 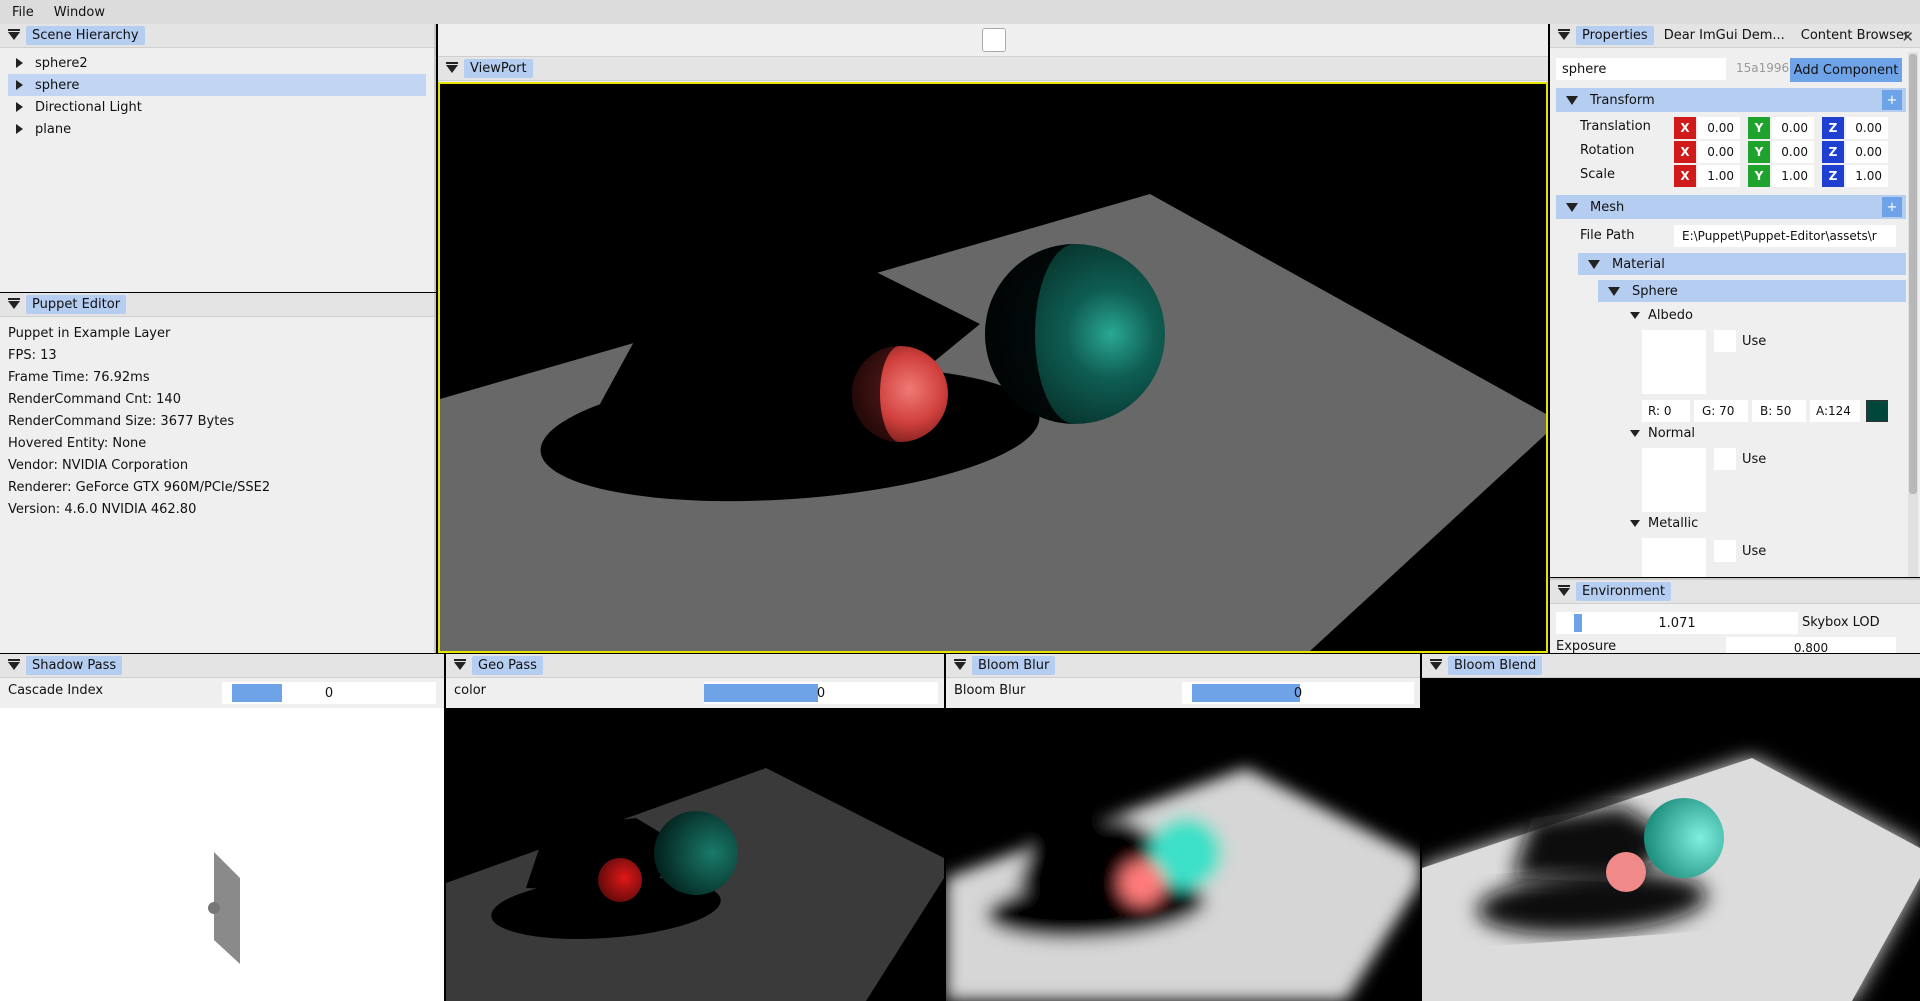 What do you see at coordinates (1641, 69) in the screenshot?
I see `entity-name-input: sphere` at bounding box center [1641, 69].